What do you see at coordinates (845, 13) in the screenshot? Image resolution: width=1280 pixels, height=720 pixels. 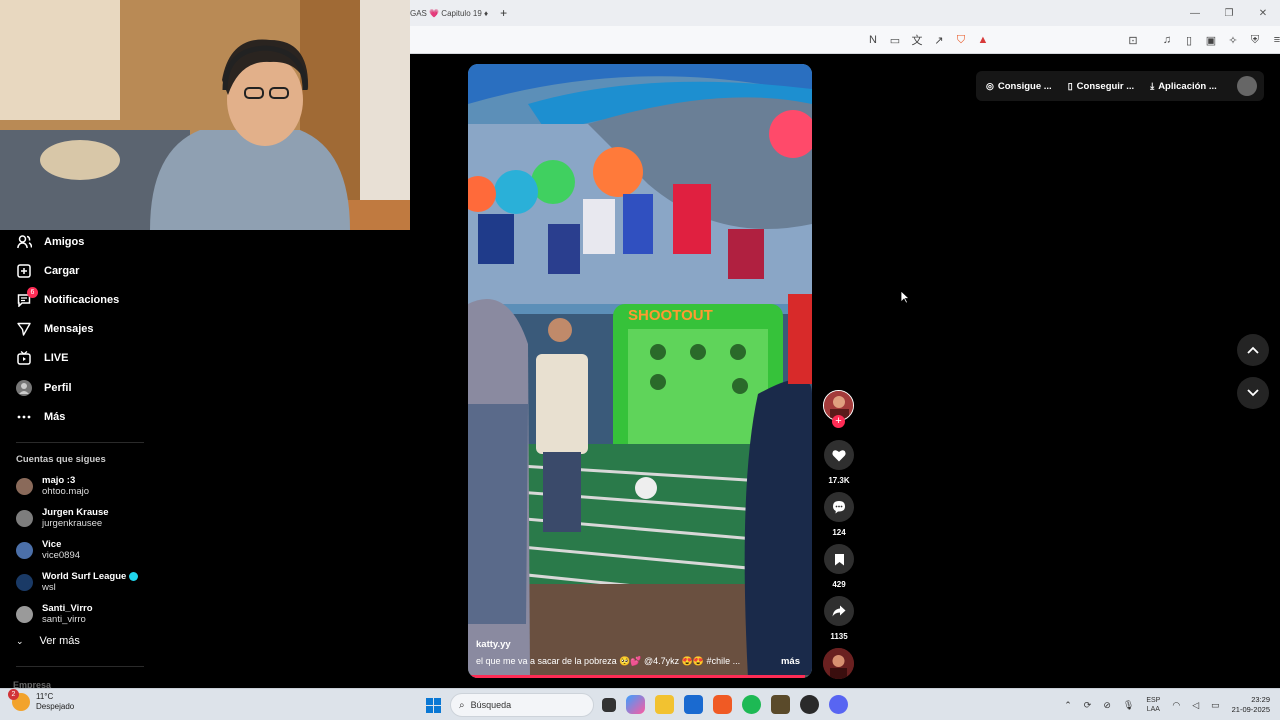 I see `browser-tab-bar: GAS 💗 Capitulo 19 ♦ + — ❐ ✕` at bounding box center [845, 13].